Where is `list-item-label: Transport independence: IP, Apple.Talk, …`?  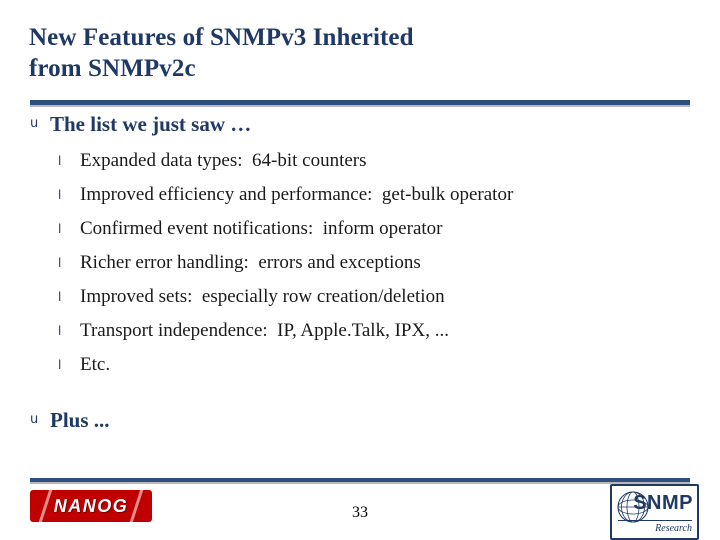
list-item-label: Transport independence: IP, Apple.Talk, … is located at coordinates (264, 330).